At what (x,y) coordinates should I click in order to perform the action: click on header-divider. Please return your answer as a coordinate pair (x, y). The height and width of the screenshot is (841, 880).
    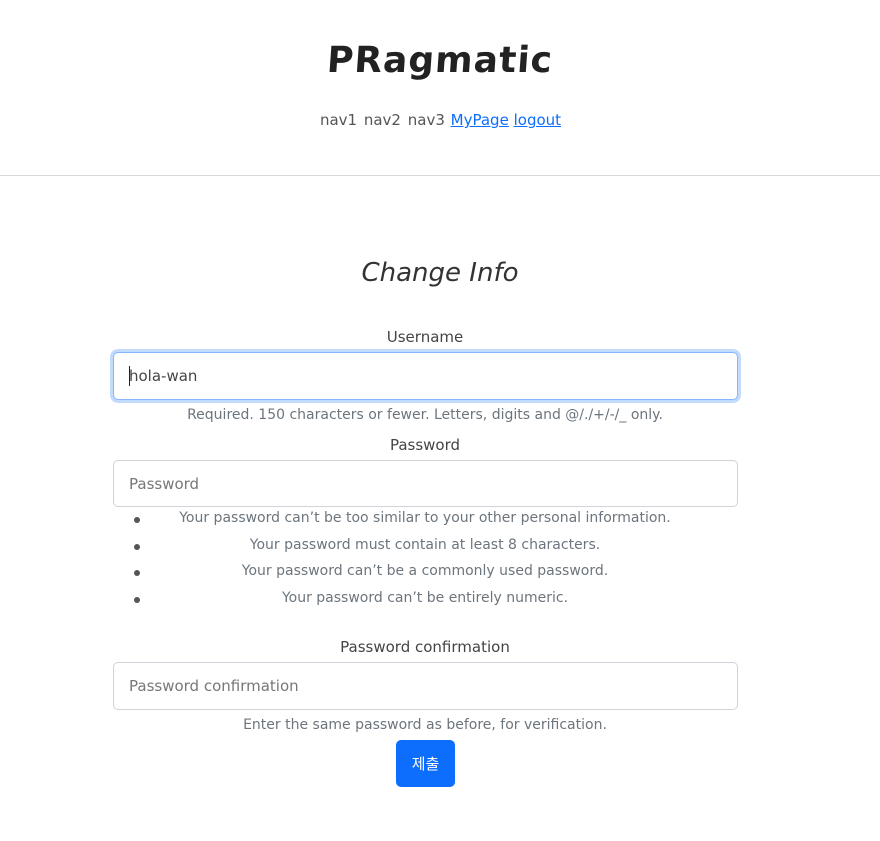
    Looking at the image, I should click on (440, 175).